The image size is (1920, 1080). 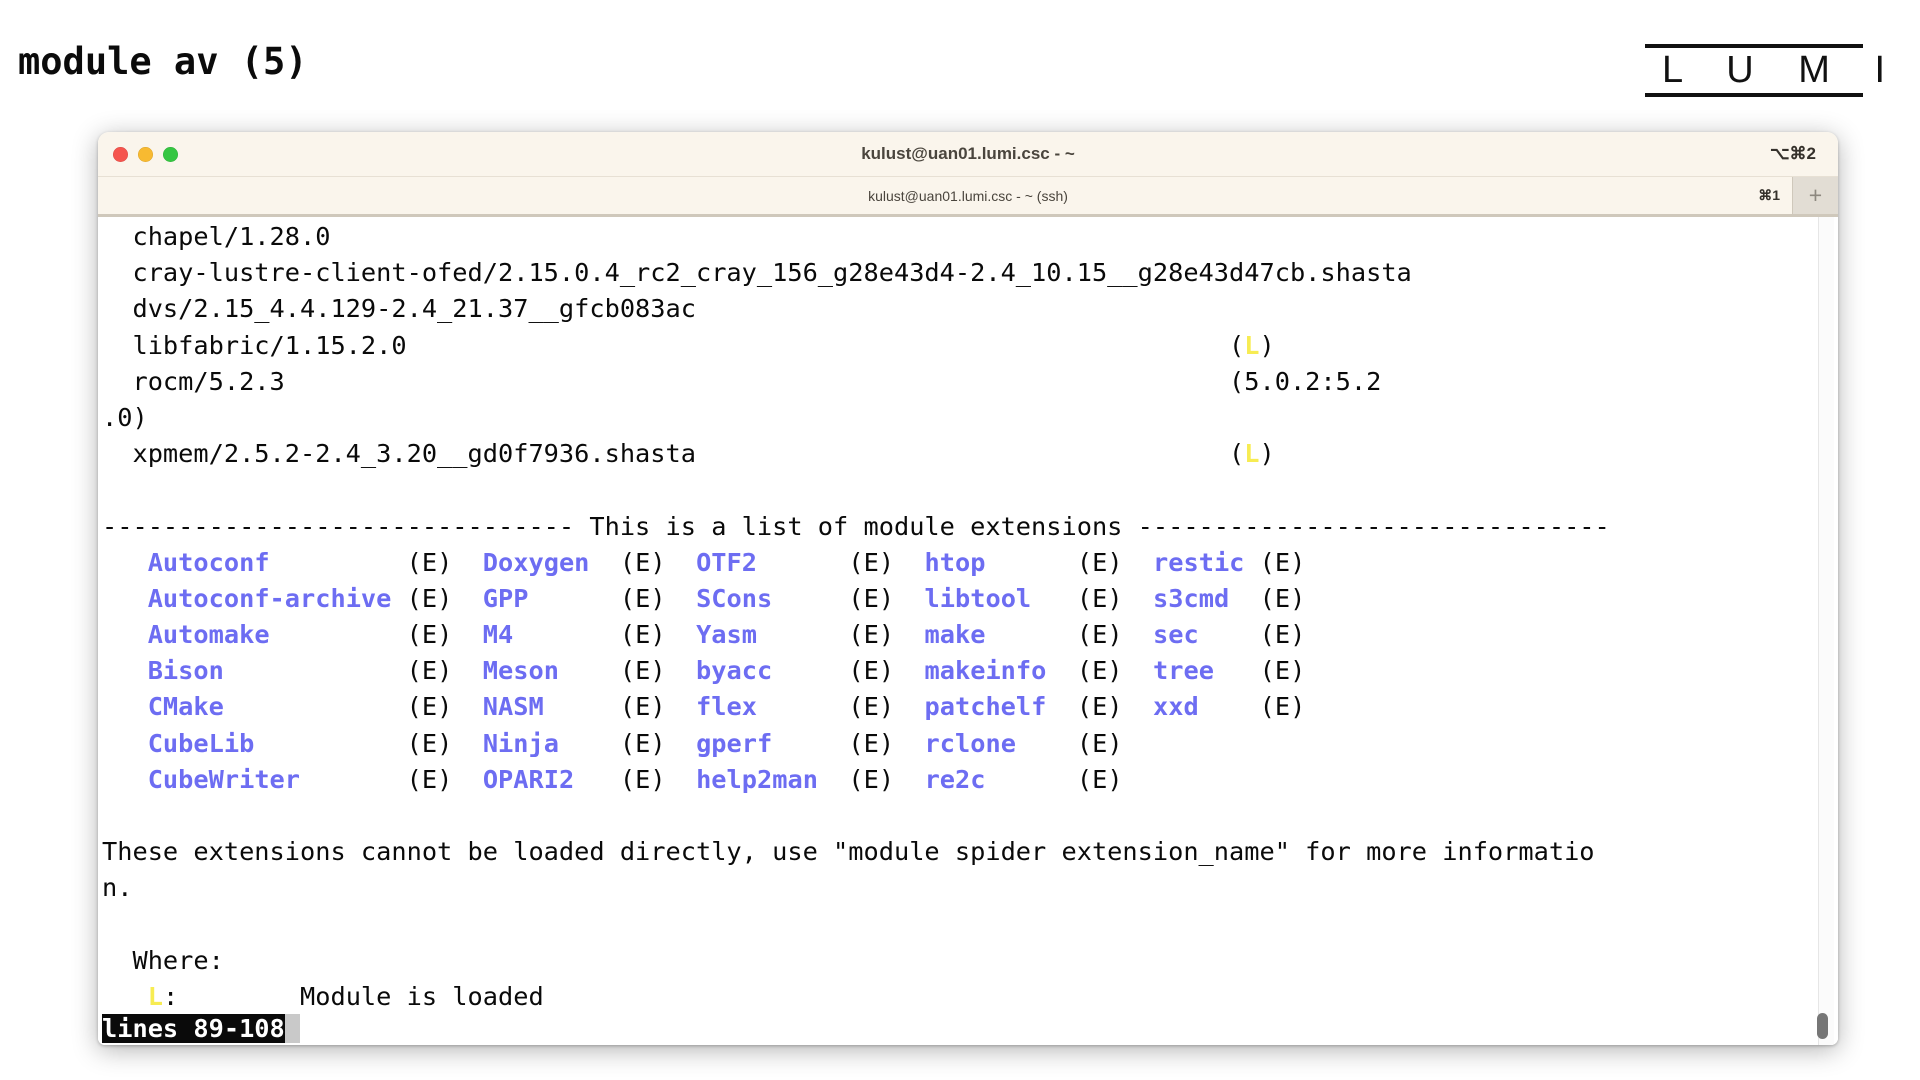 I want to click on pager-status-bar: lines 89-108, so click(x=968, y=1028).